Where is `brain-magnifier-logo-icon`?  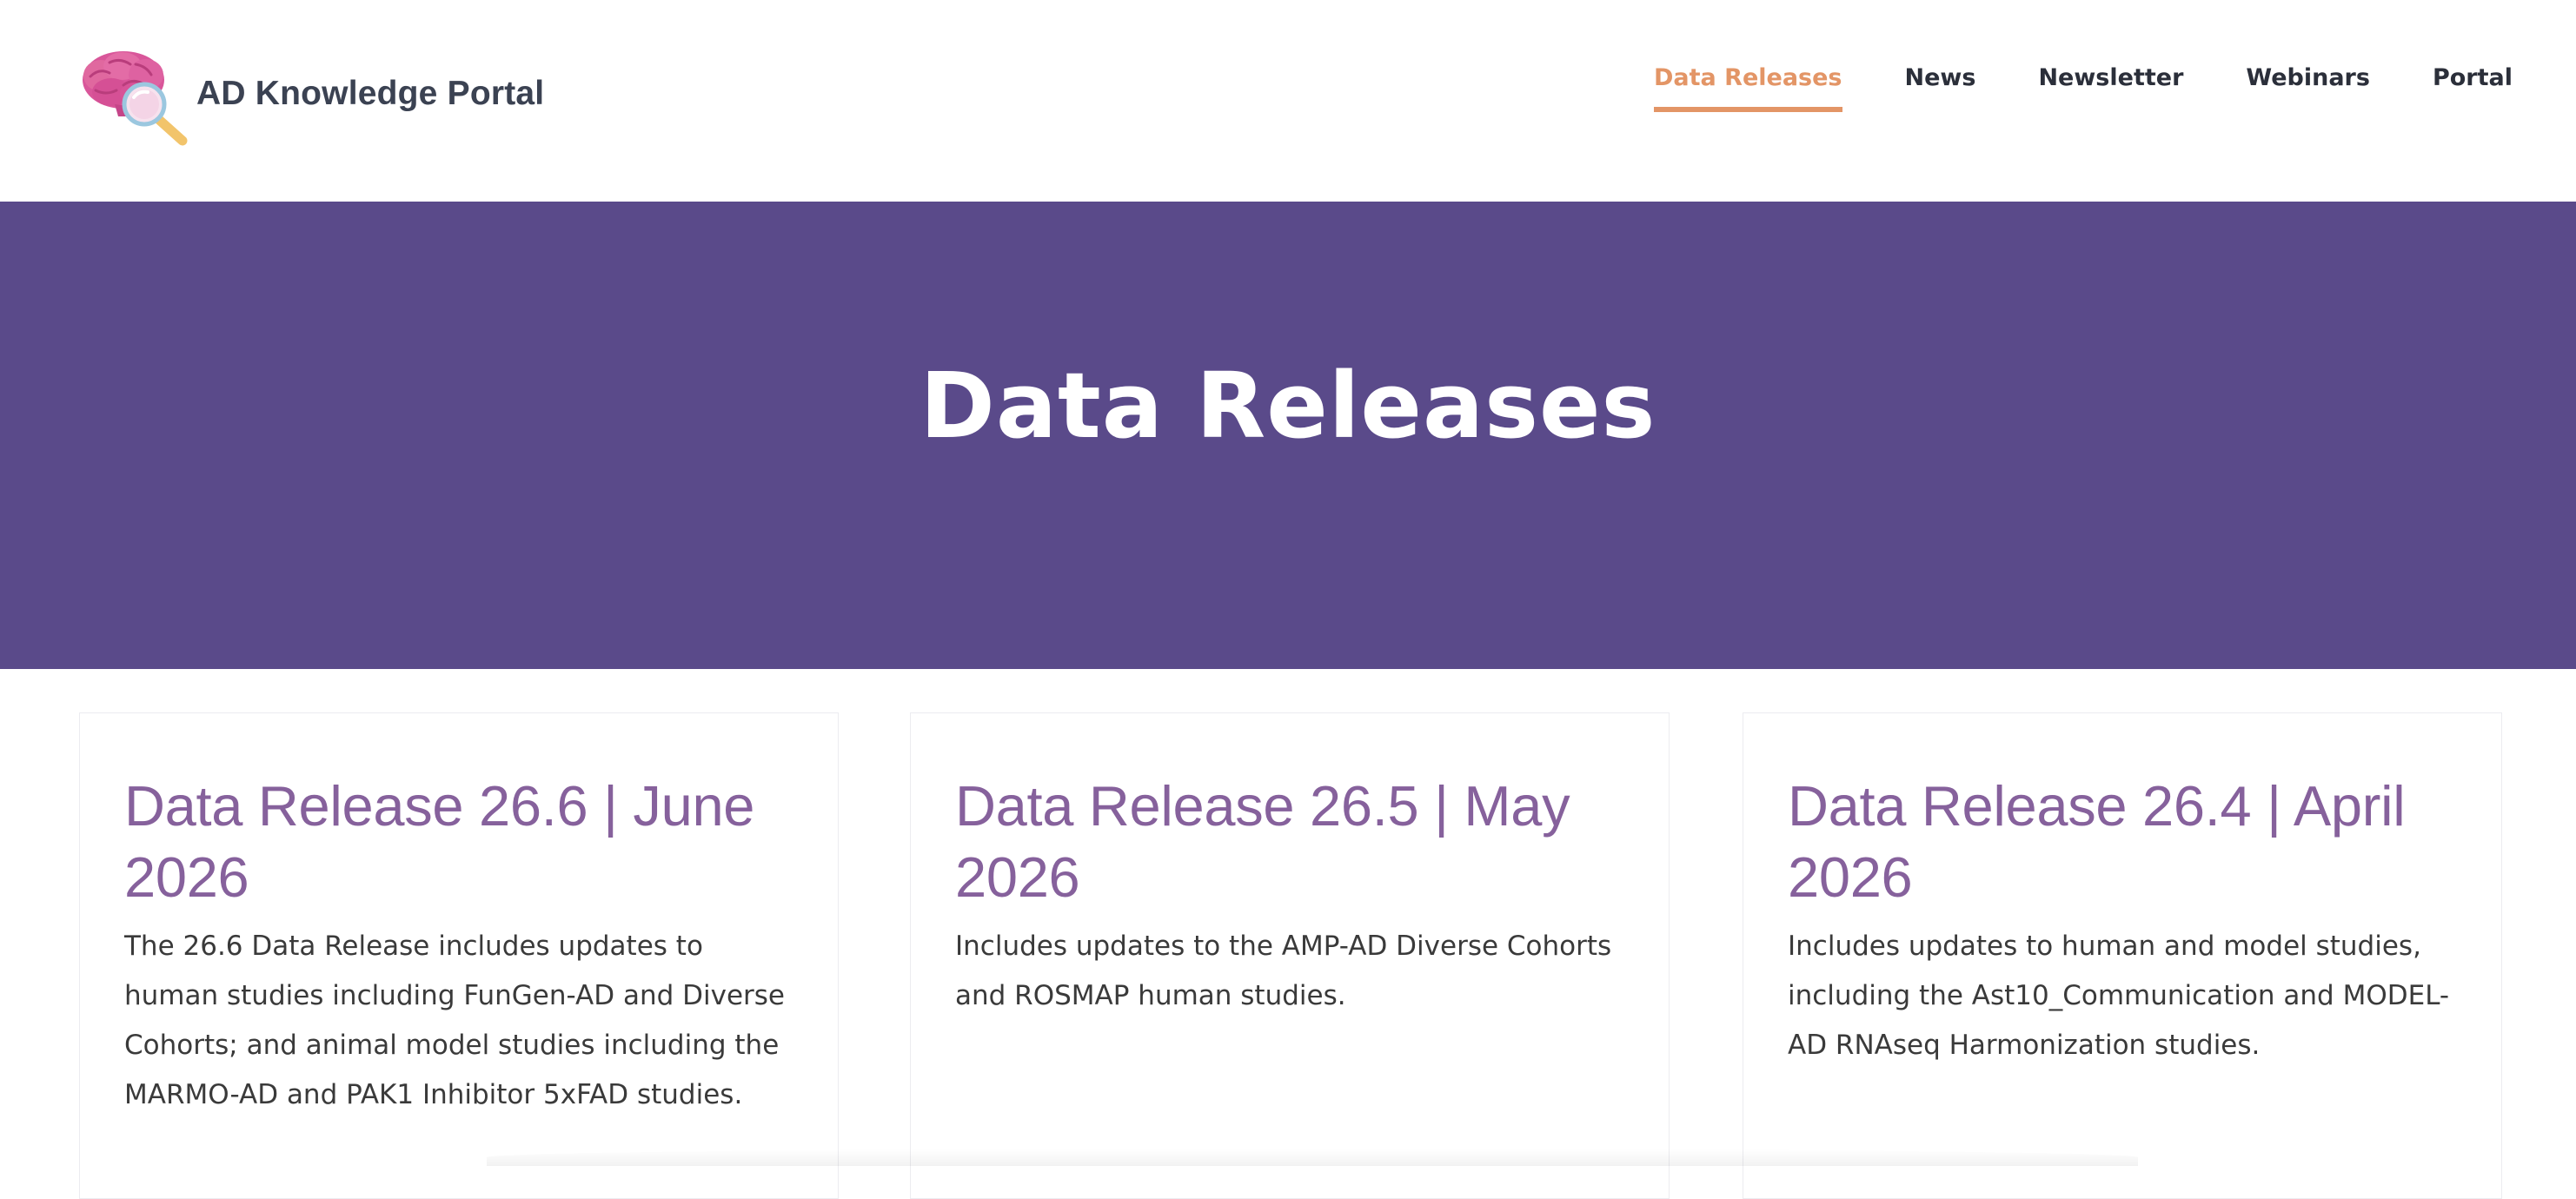
brain-magnifier-logo-icon is located at coordinates (135, 97).